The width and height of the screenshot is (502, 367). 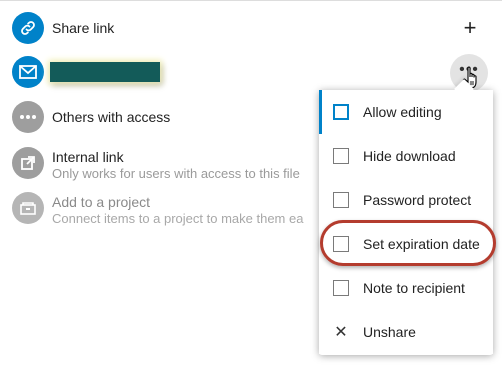 I want to click on menu-item-set-expiration-date: Set expiration date, so click(x=406, y=244).